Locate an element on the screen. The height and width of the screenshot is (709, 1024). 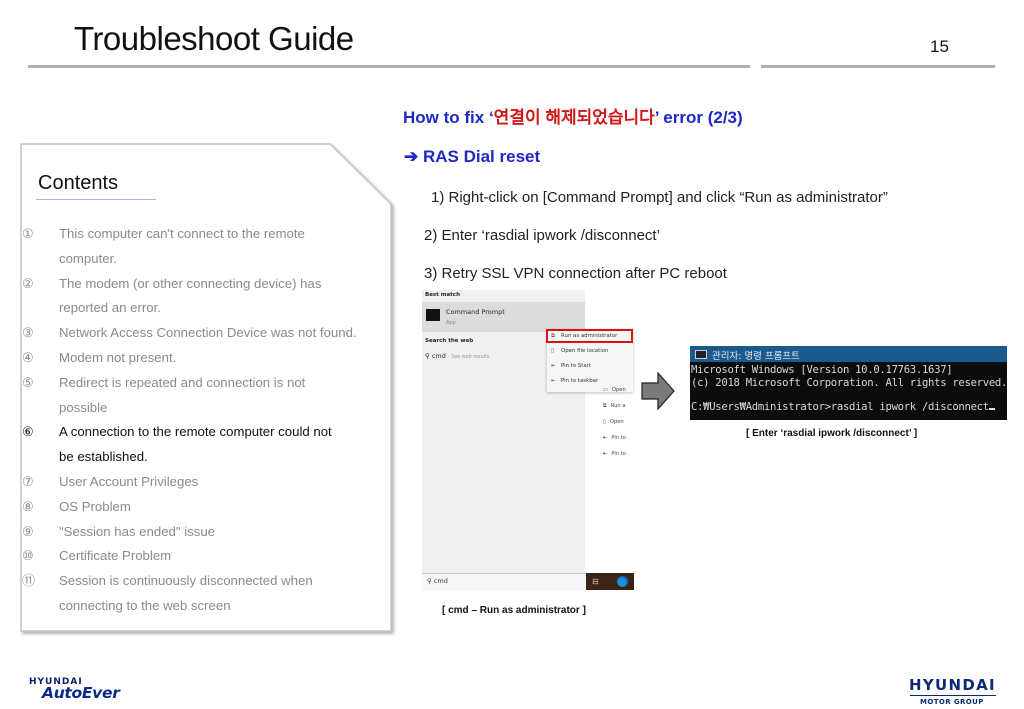
edge-browser-icon is located at coordinates (622, 581).